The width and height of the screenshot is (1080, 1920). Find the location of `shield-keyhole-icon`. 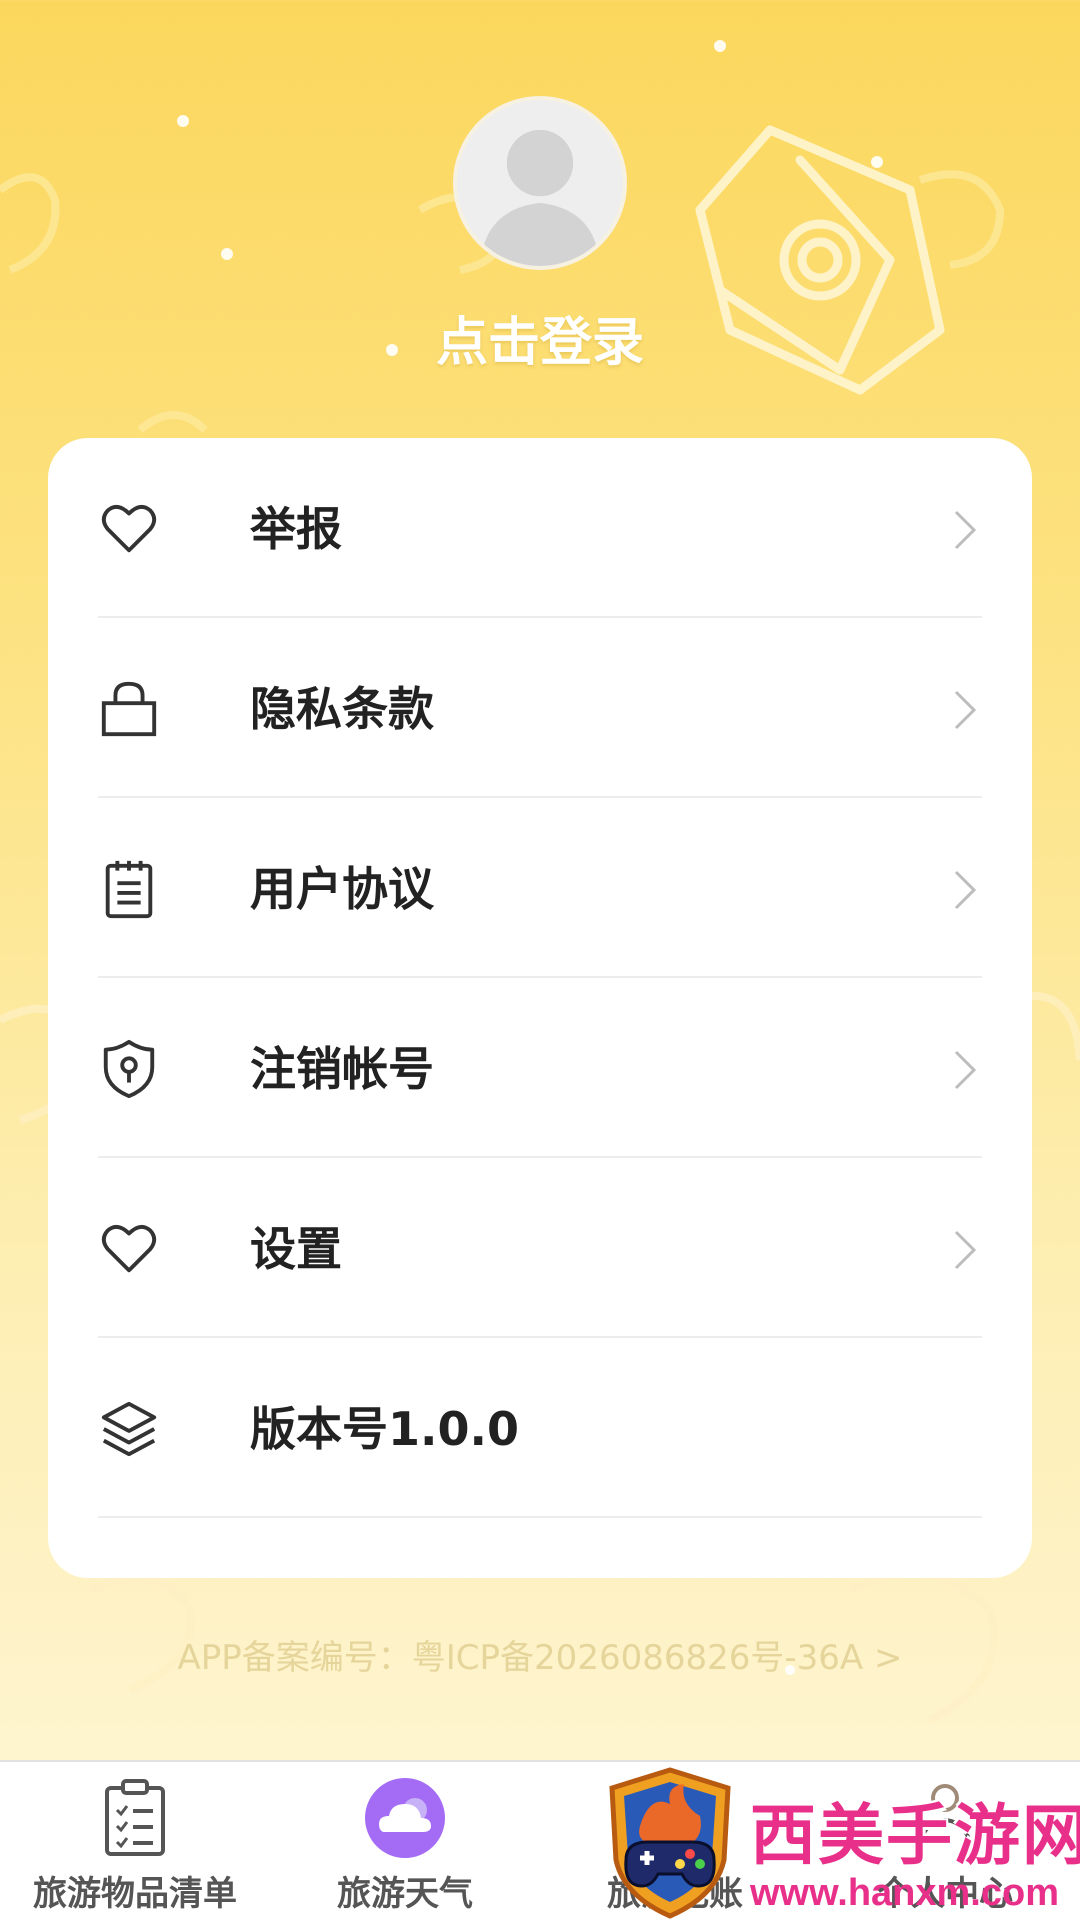

shield-keyhole-icon is located at coordinates (129, 1069).